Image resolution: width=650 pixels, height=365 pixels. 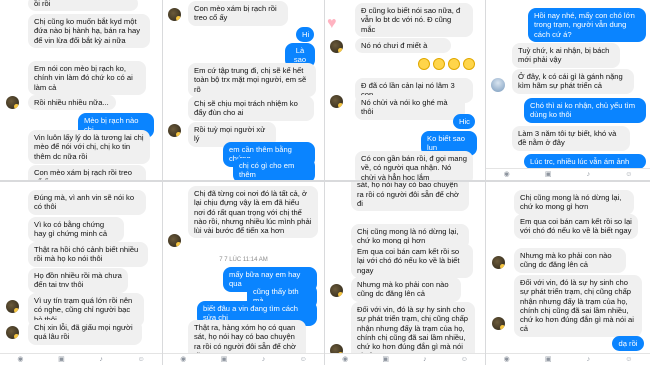 What do you see at coordinates (403, 46) in the screenshot?
I see `message-received: Nó nó chưi đ miết à` at bounding box center [403, 46].